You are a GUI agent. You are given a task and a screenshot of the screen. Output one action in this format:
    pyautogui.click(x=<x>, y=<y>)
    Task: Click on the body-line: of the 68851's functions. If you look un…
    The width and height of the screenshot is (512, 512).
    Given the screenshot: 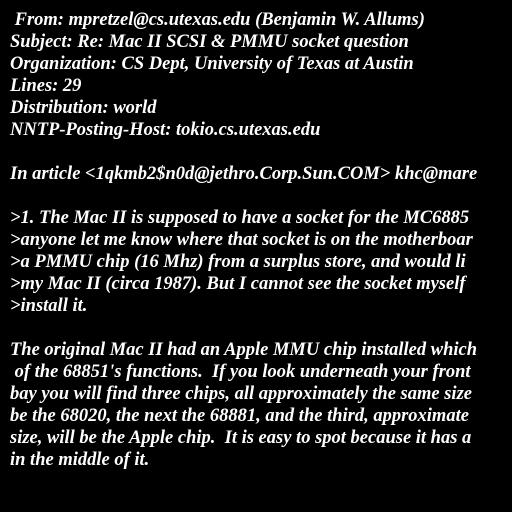 What is the action you would take?
    pyautogui.click(x=240, y=372)
    